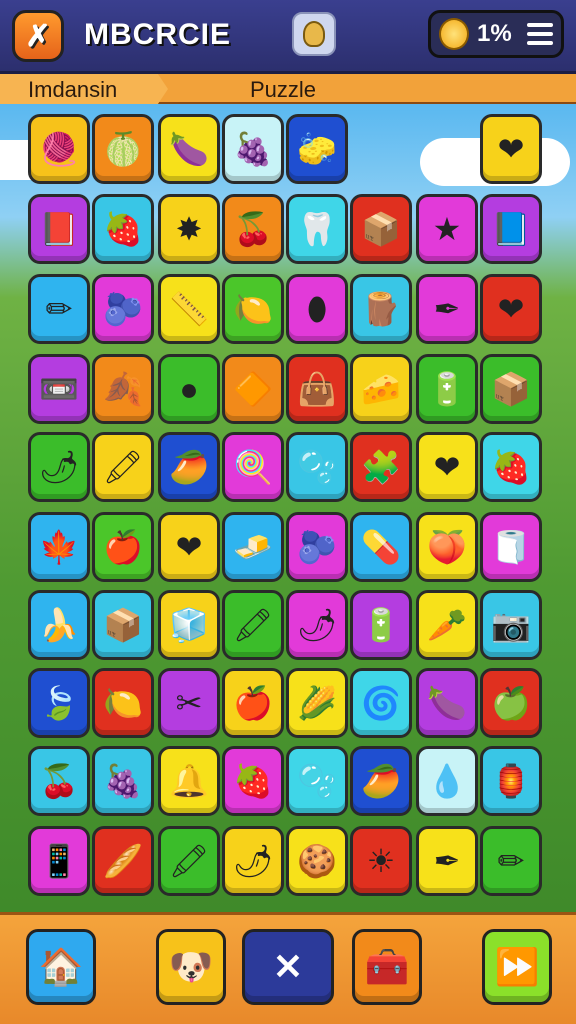 The image size is (576, 1024). What do you see at coordinates (123, 781) in the screenshot?
I see `tile-r9-c2: 🍇` at bounding box center [123, 781].